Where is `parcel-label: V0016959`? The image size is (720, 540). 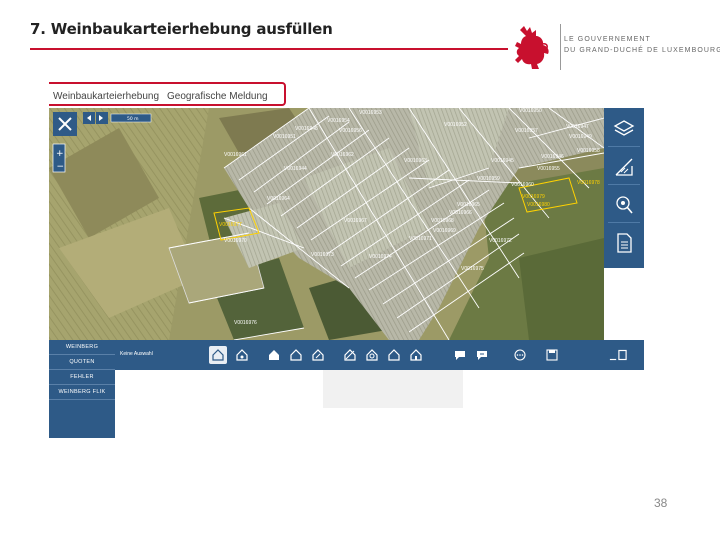 parcel-label: V0016959 is located at coordinates (488, 179).